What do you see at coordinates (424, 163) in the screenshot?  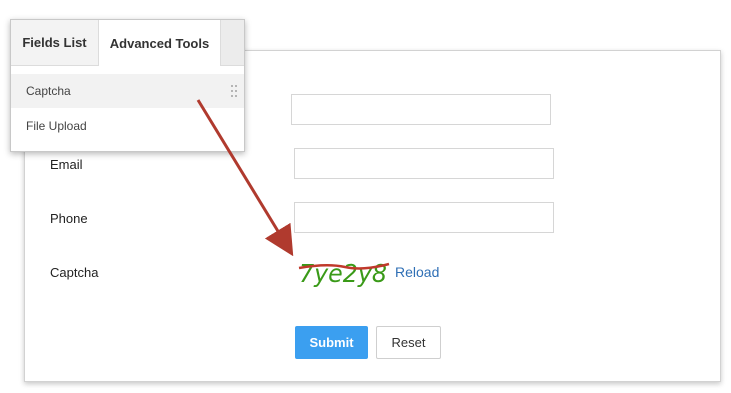 I see `email-field` at bounding box center [424, 163].